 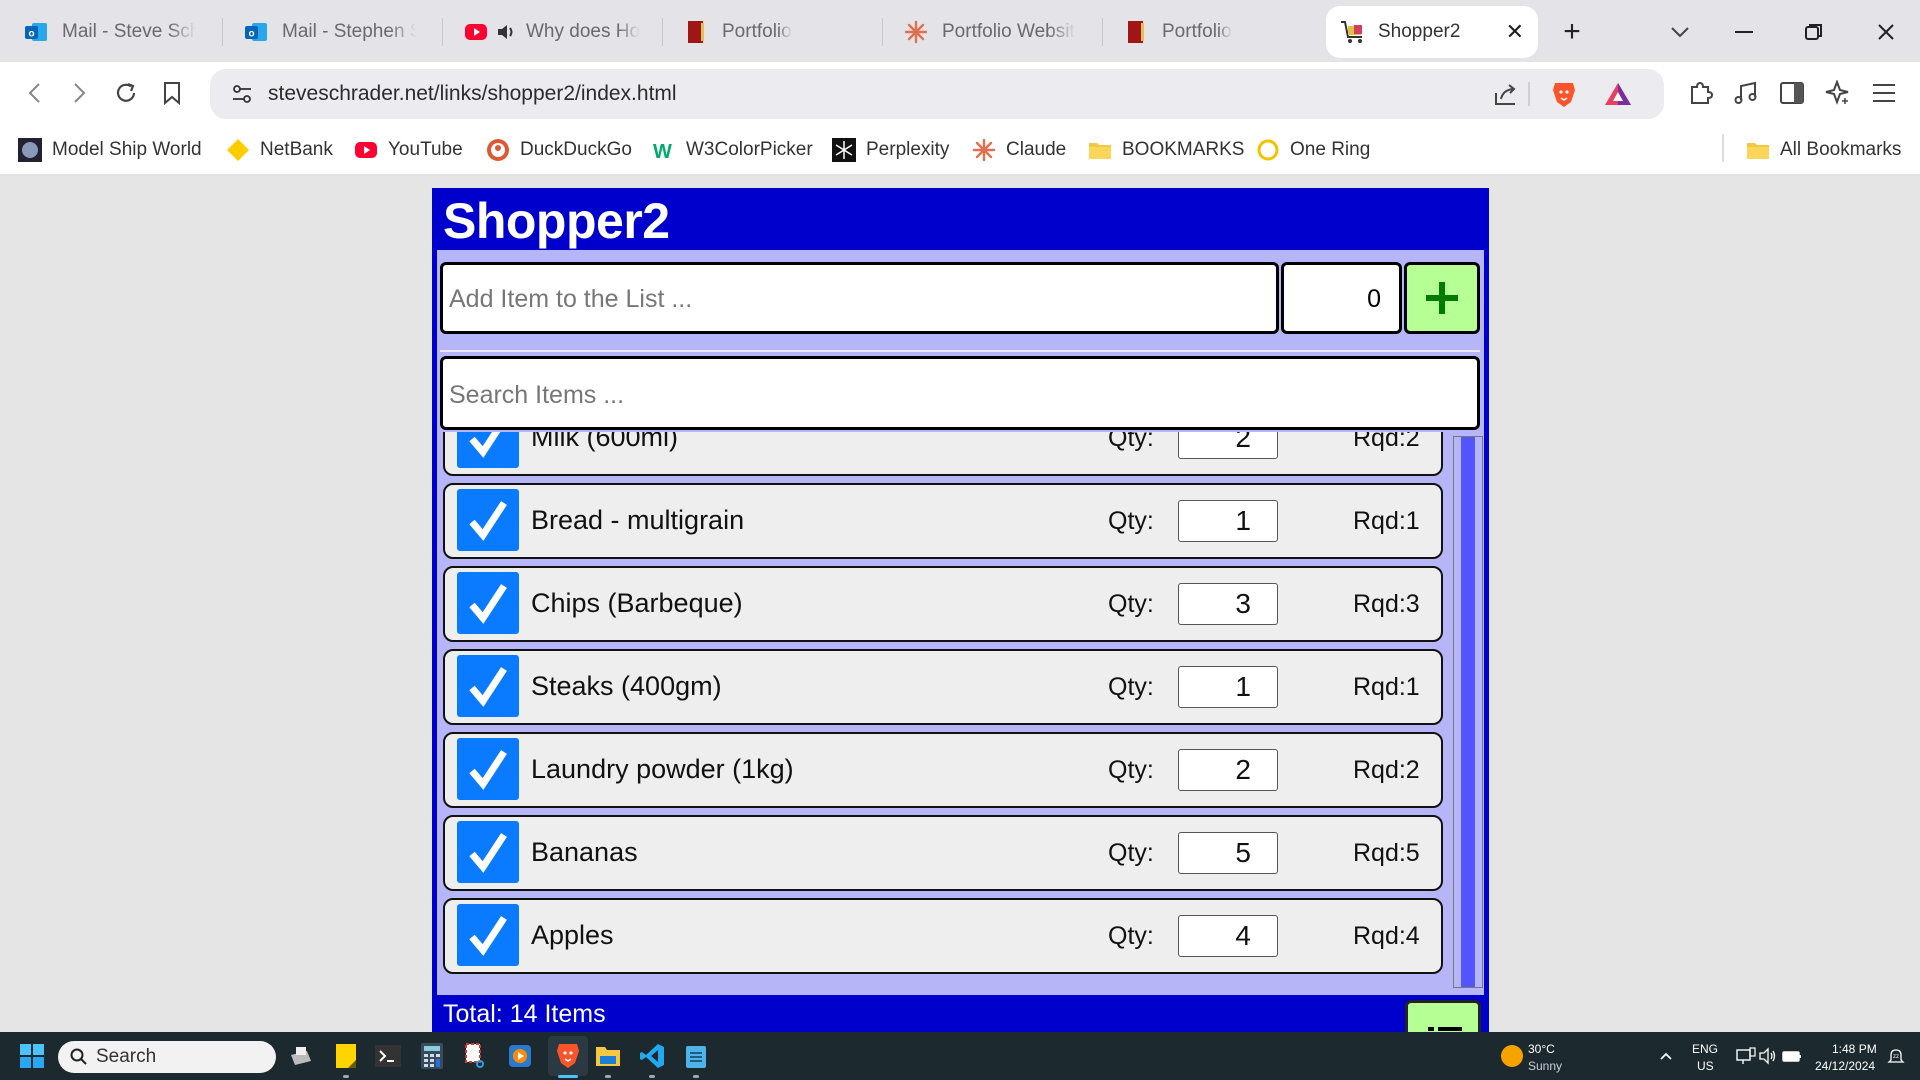 What do you see at coordinates (1432, 32) in the screenshot?
I see `tab-shopper2: Shopper2 ✕` at bounding box center [1432, 32].